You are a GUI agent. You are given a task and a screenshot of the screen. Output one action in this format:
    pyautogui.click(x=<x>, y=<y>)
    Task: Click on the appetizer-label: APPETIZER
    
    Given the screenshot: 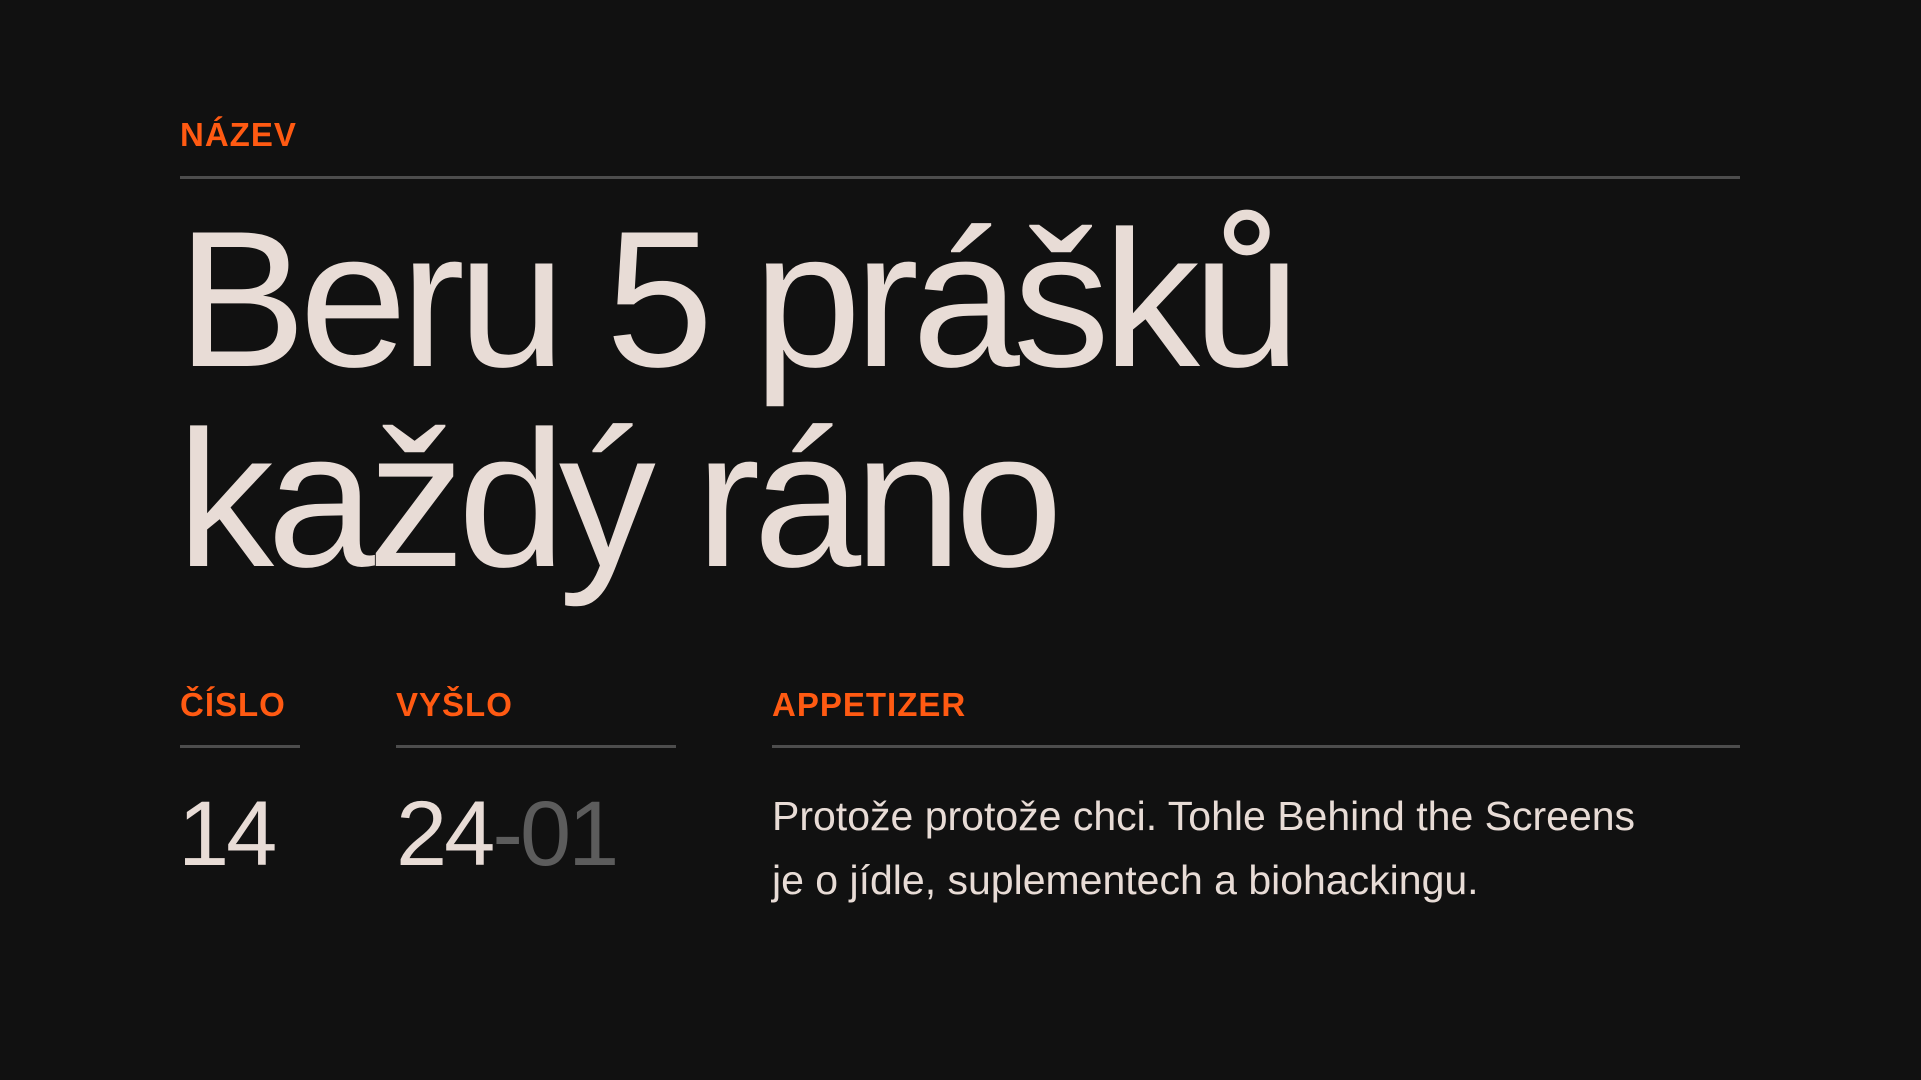 What is the action you would take?
    pyautogui.click(x=869, y=704)
    